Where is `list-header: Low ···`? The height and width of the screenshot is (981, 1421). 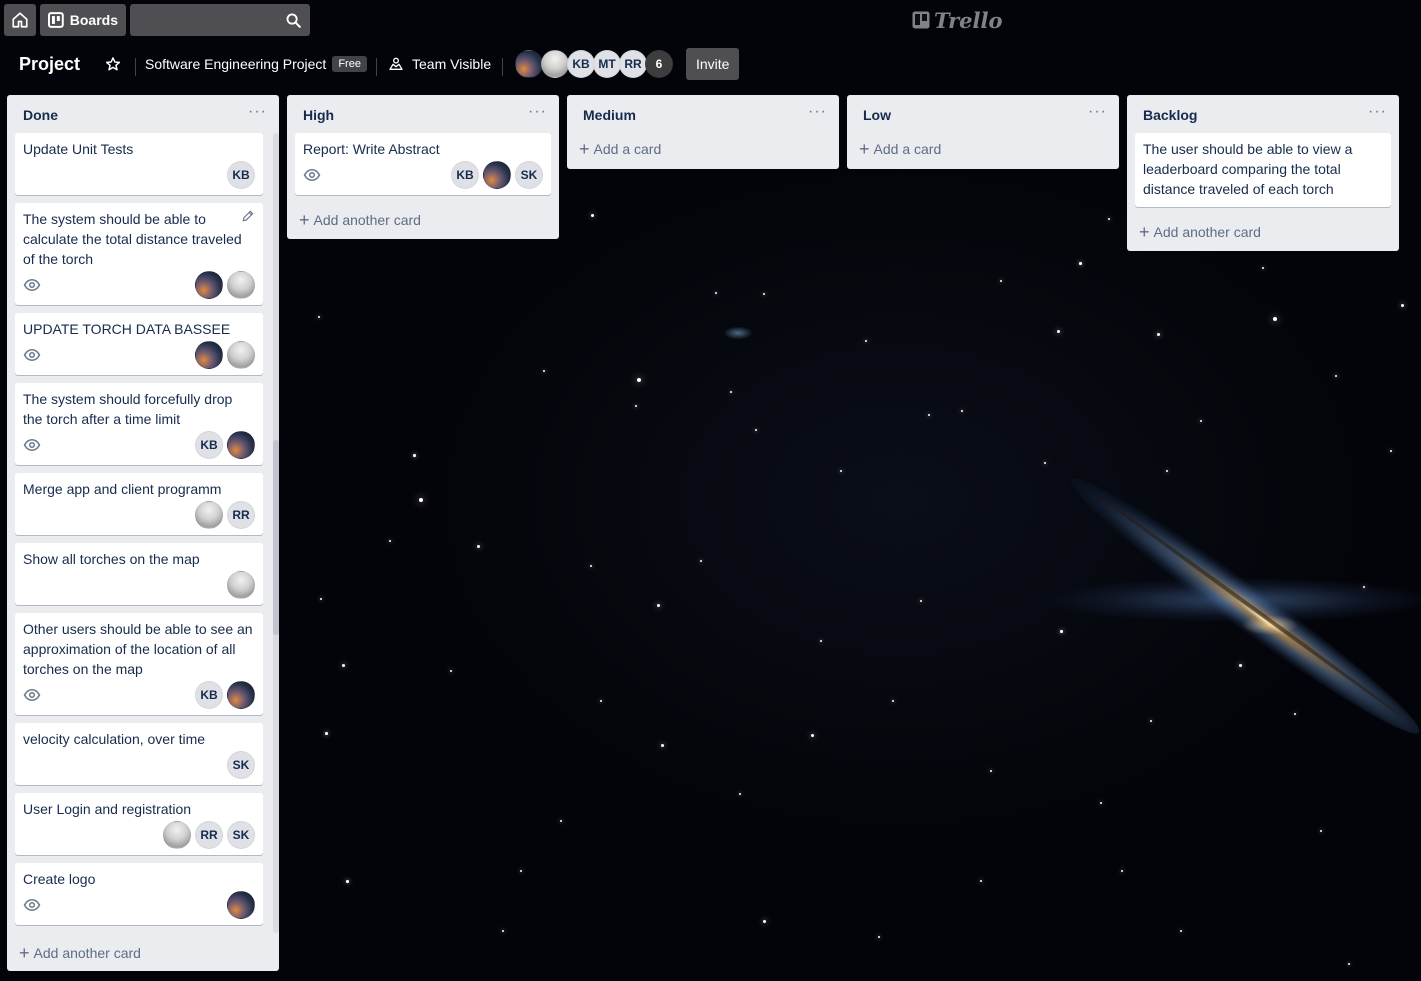
list-header: Low ··· is located at coordinates (983, 114).